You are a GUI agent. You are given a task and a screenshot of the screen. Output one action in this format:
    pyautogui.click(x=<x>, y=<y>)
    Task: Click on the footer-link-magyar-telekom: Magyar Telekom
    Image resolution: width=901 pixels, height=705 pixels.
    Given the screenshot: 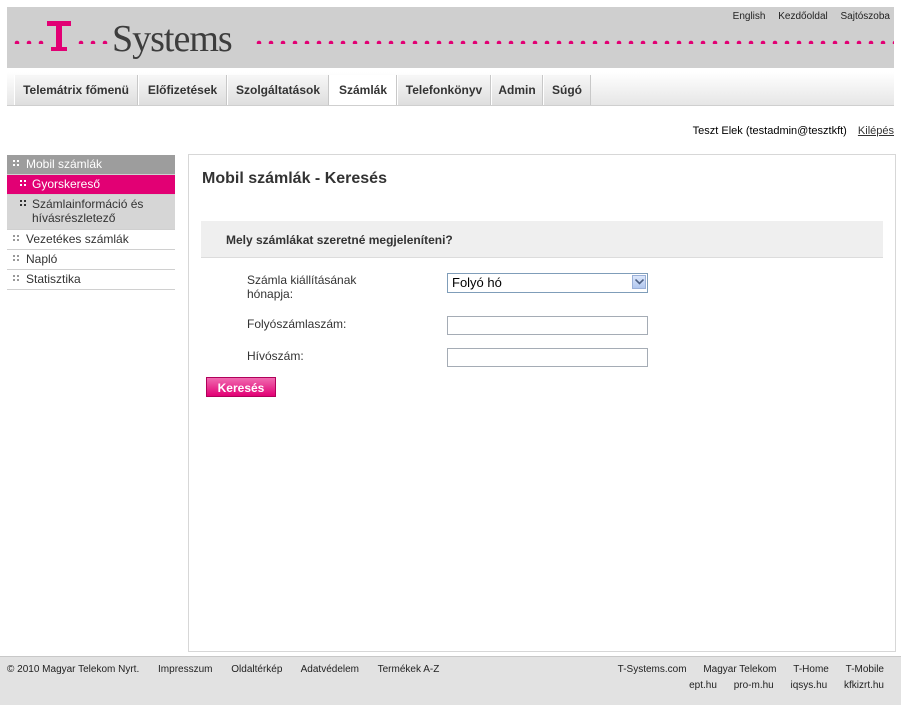 What is the action you would take?
    pyautogui.click(x=739, y=669)
    